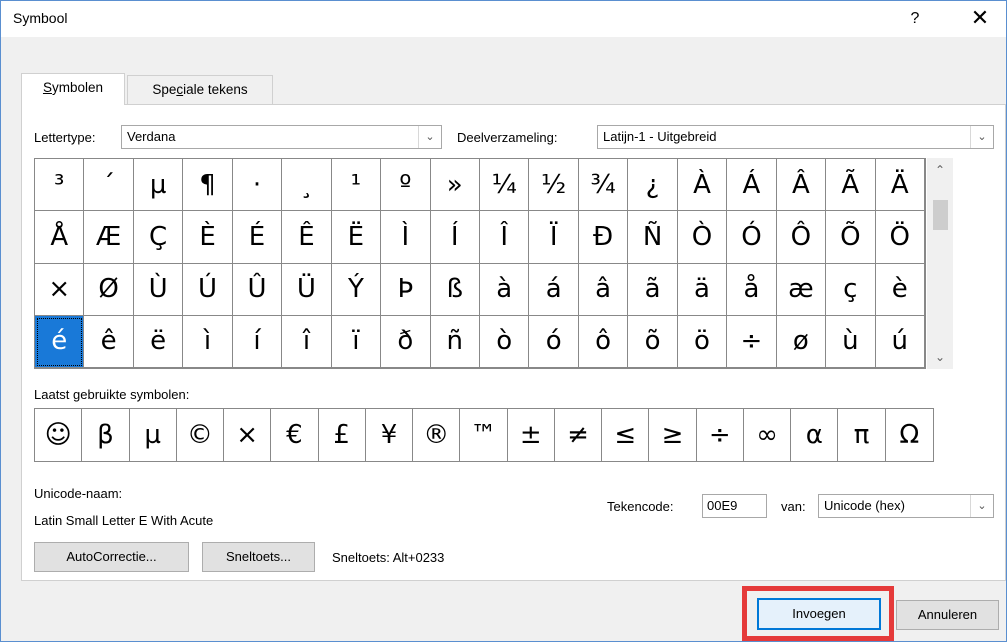 This screenshot has width=1007, height=642. What do you see at coordinates (307, 289) in the screenshot?
I see `symbol-cell: Ü` at bounding box center [307, 289].